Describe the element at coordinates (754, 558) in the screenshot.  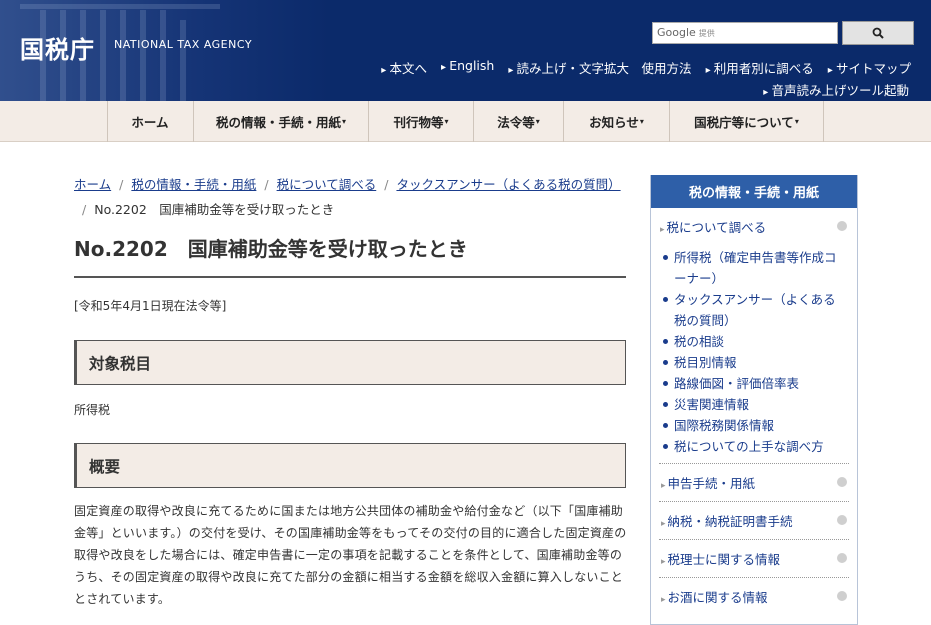
I see `side-cat-tax-accountant: 税理士に関する情報` at that location.